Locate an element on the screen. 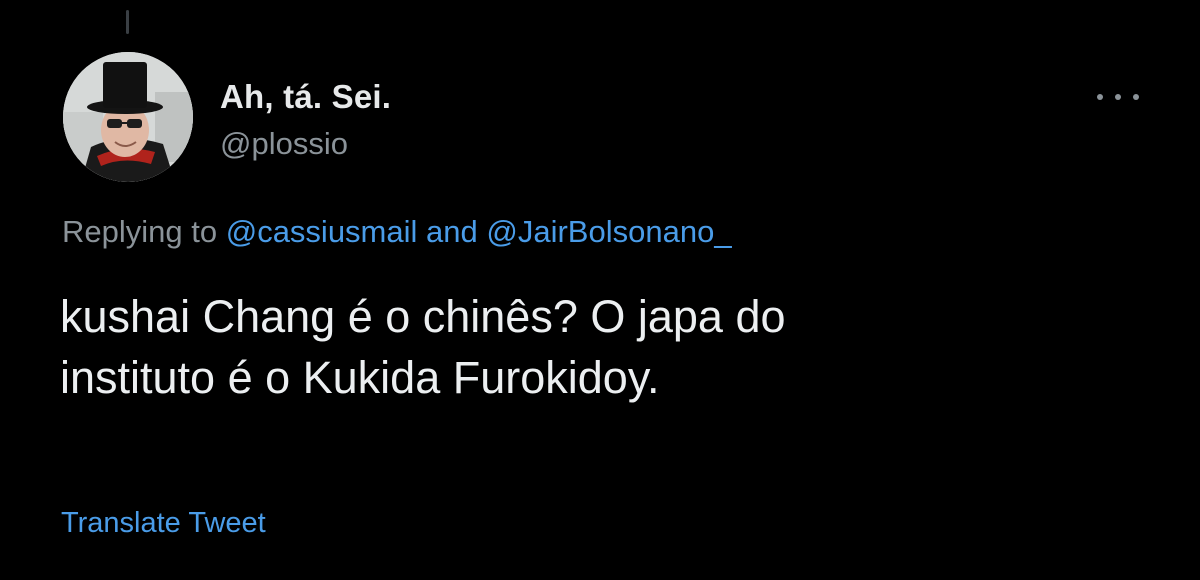 Image resolution: width=1200 pixels, height=580 pixels. avatar is located at coordinates (128, 117).